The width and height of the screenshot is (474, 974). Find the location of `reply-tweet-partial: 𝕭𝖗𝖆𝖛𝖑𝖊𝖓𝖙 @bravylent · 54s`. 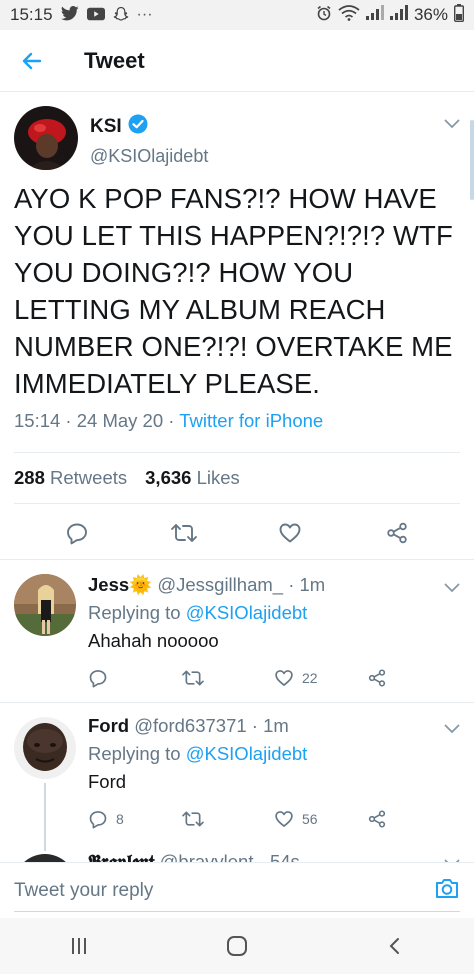

reply-tweet-partial: 𝕭𝖗𝖆𝖛𝖑𝖊𝖓𝖙 @bravylent · 54s is located at coordinates (237, 855).